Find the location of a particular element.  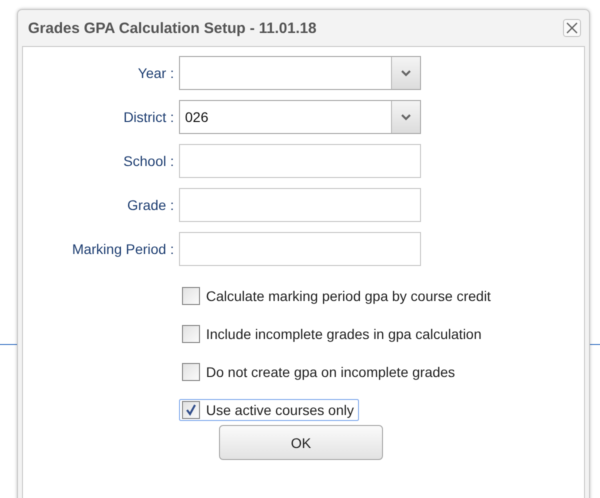

close-button is located at coordinates (572, 28).